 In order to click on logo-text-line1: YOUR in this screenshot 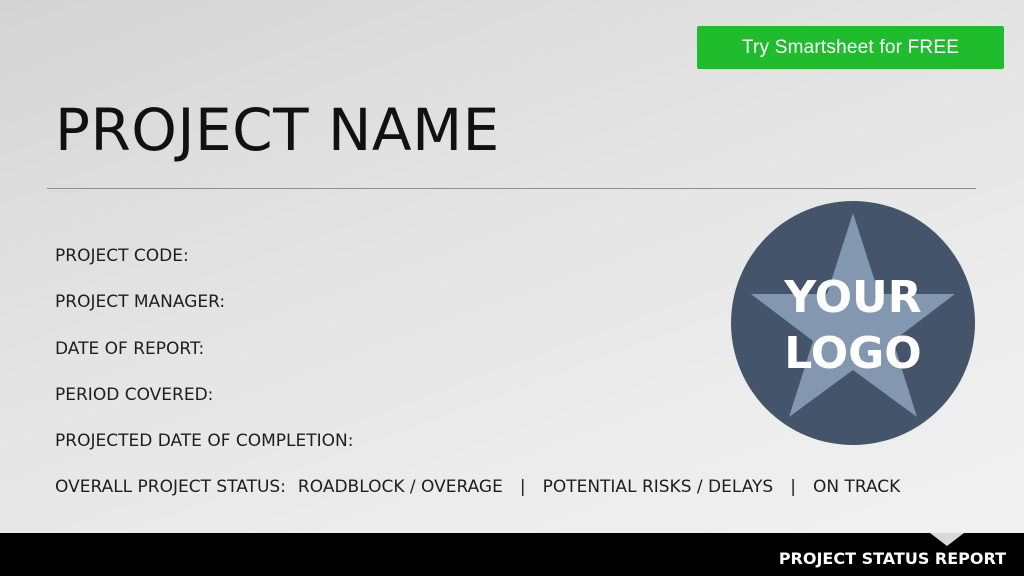, I will do `click(853, 297)`.